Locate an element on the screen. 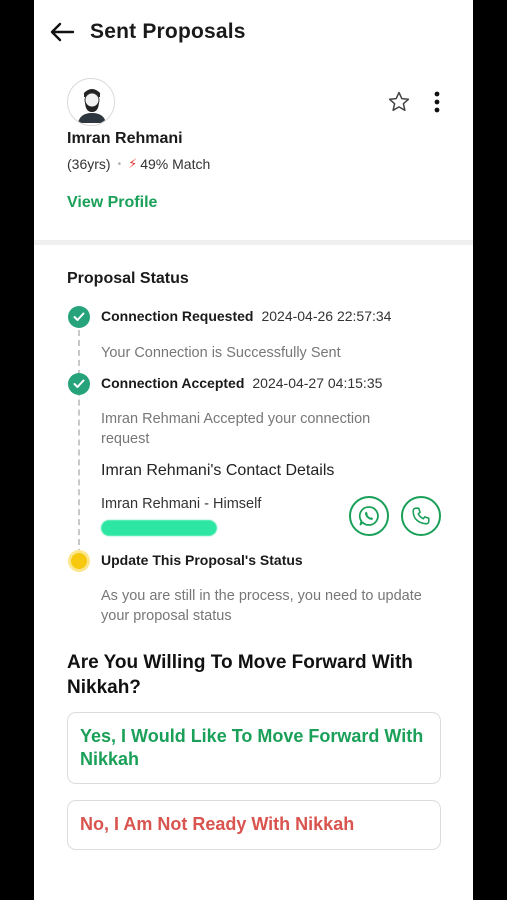  whatsapp-icon is located at coordinates (369, 516).